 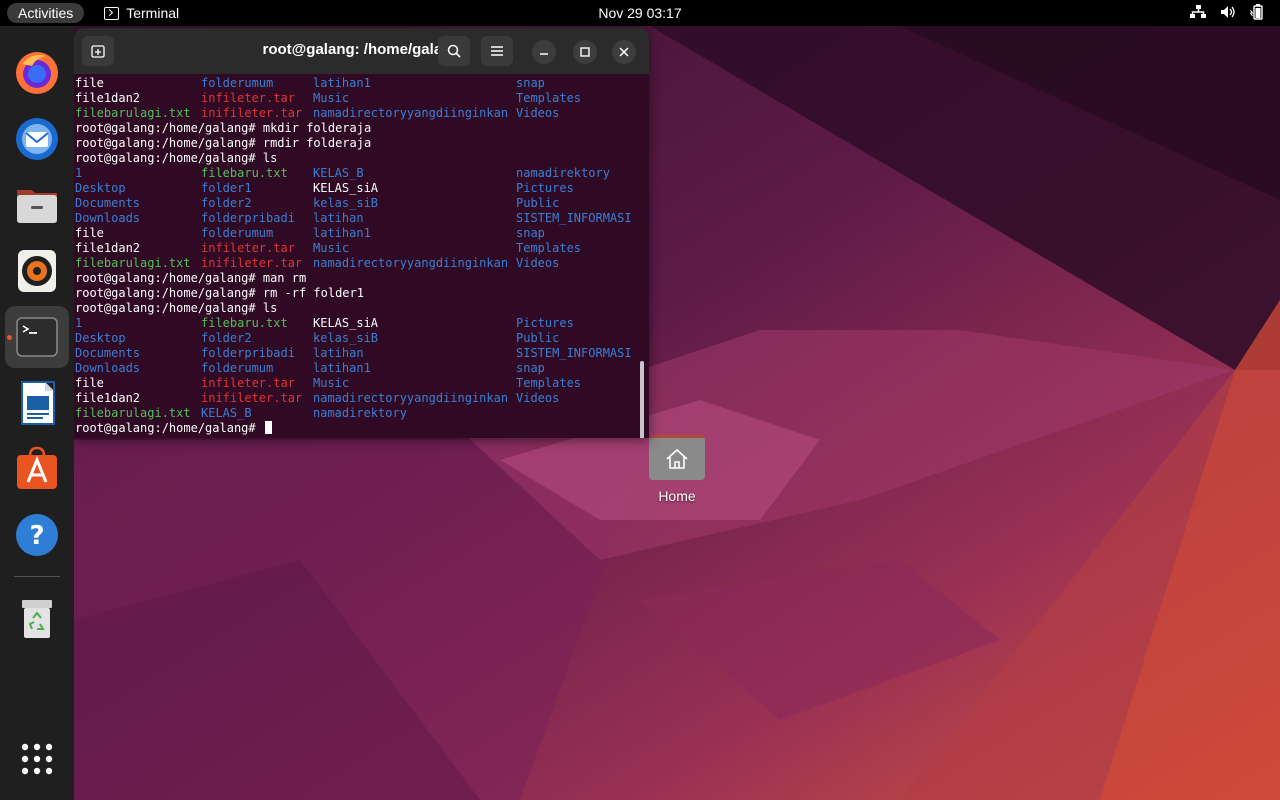 What do you see at coordinates (226, 413) in the screenshot?
I see `ls-entry: KELAS_B` at bounding box center [226, 413].